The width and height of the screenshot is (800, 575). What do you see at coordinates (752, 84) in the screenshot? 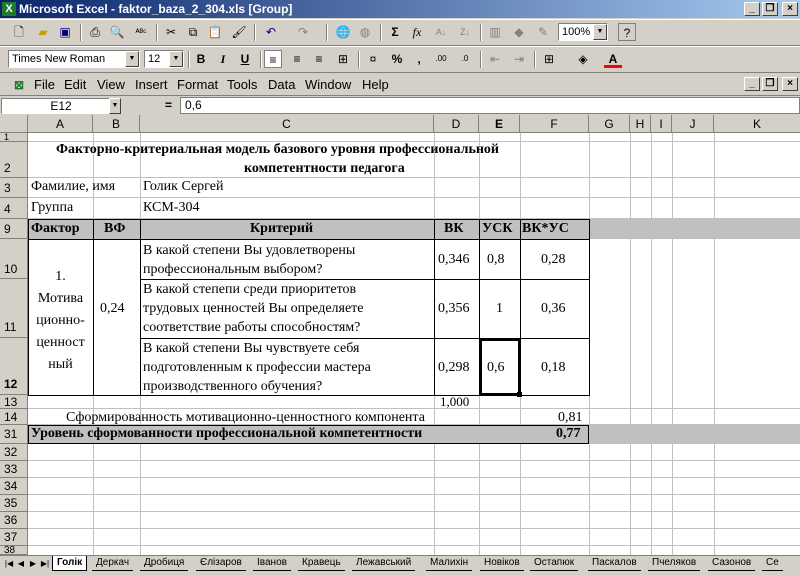
I see `workbook-minimize-icon: _` at bounding box center [752, 84].